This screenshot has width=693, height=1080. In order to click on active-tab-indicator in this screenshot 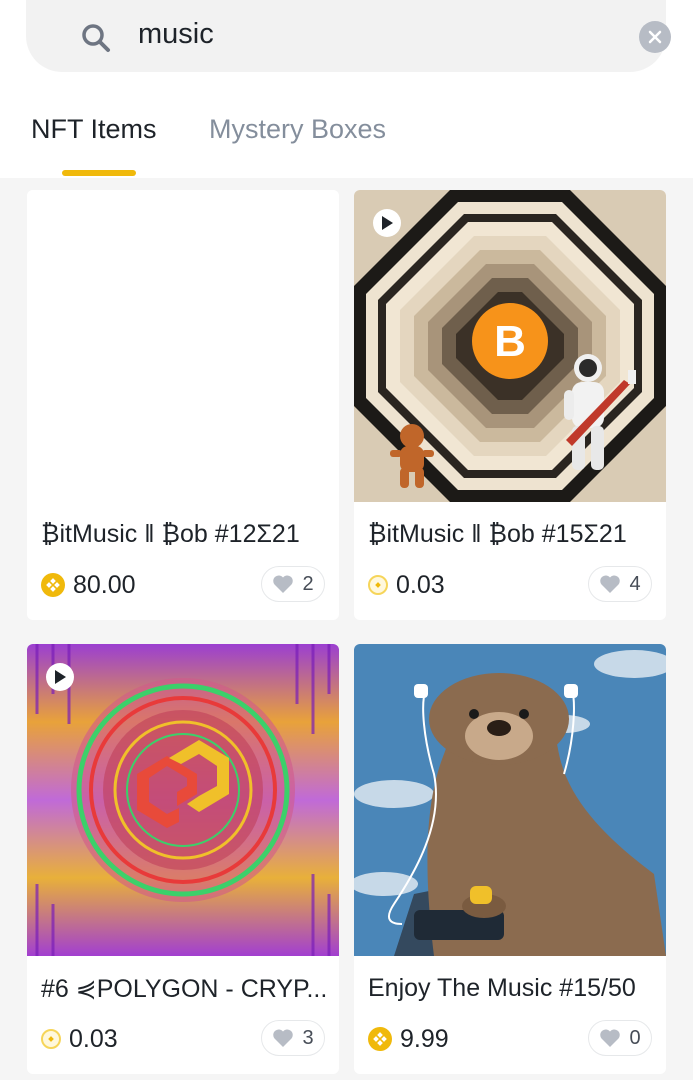, I will do `click(99, 173)`.